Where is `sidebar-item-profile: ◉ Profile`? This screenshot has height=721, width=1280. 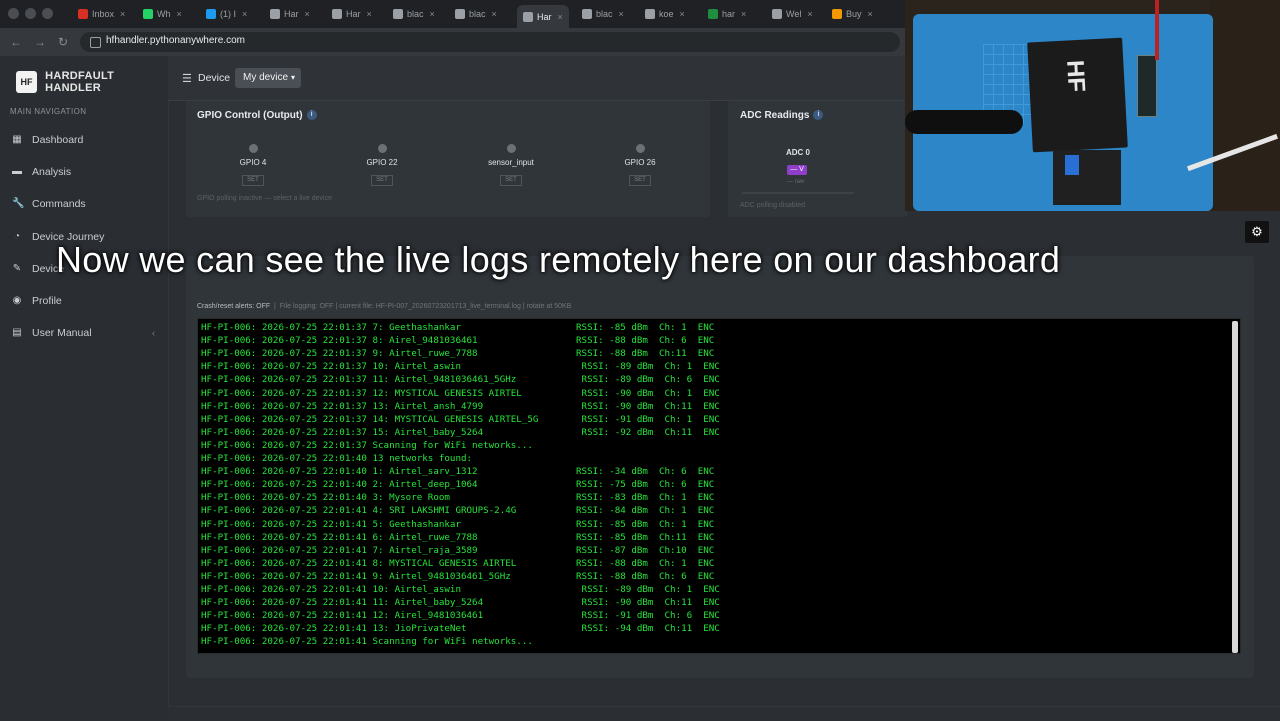 sidebar-item-profile: ◉ Profile is located at coordinates (37, 301).